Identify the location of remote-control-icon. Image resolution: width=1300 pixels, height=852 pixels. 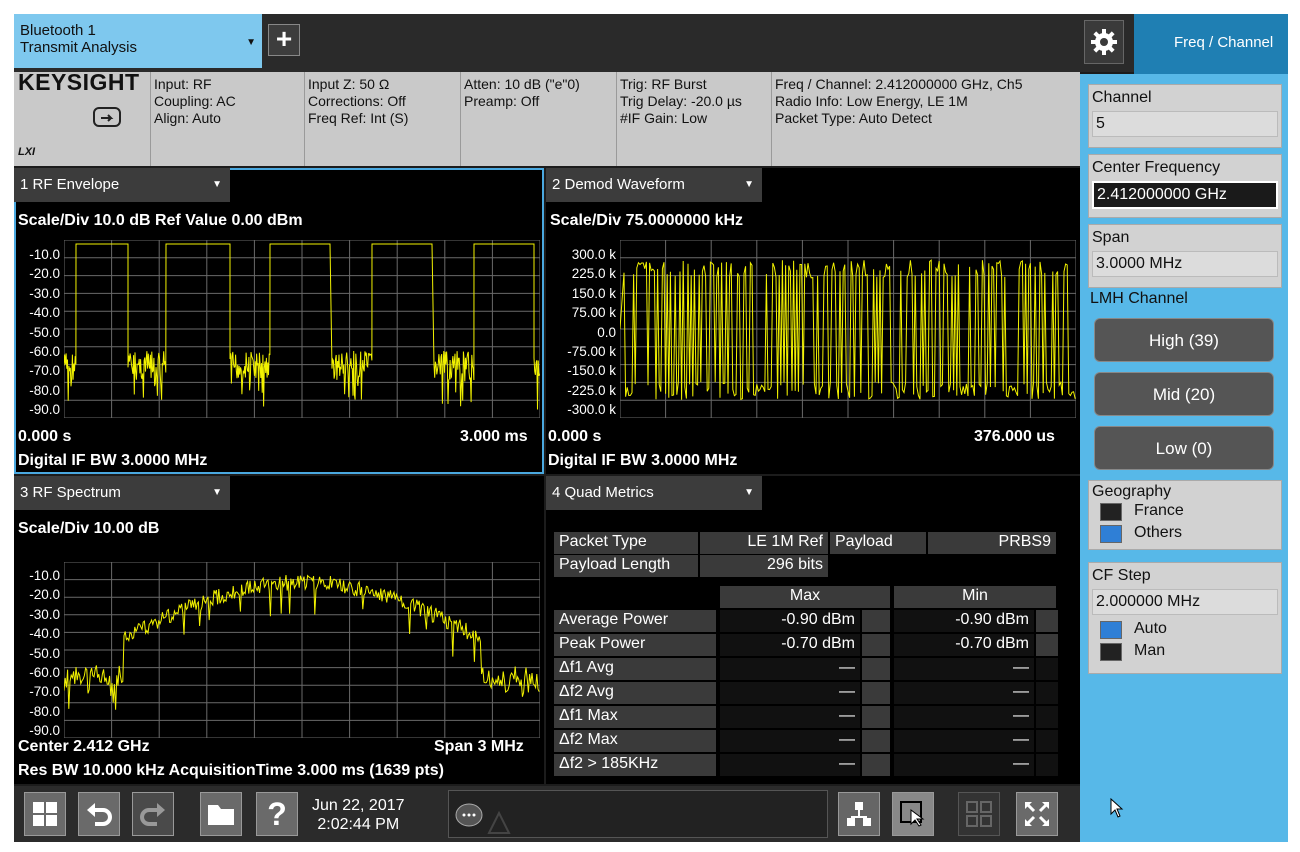
(107, 119).